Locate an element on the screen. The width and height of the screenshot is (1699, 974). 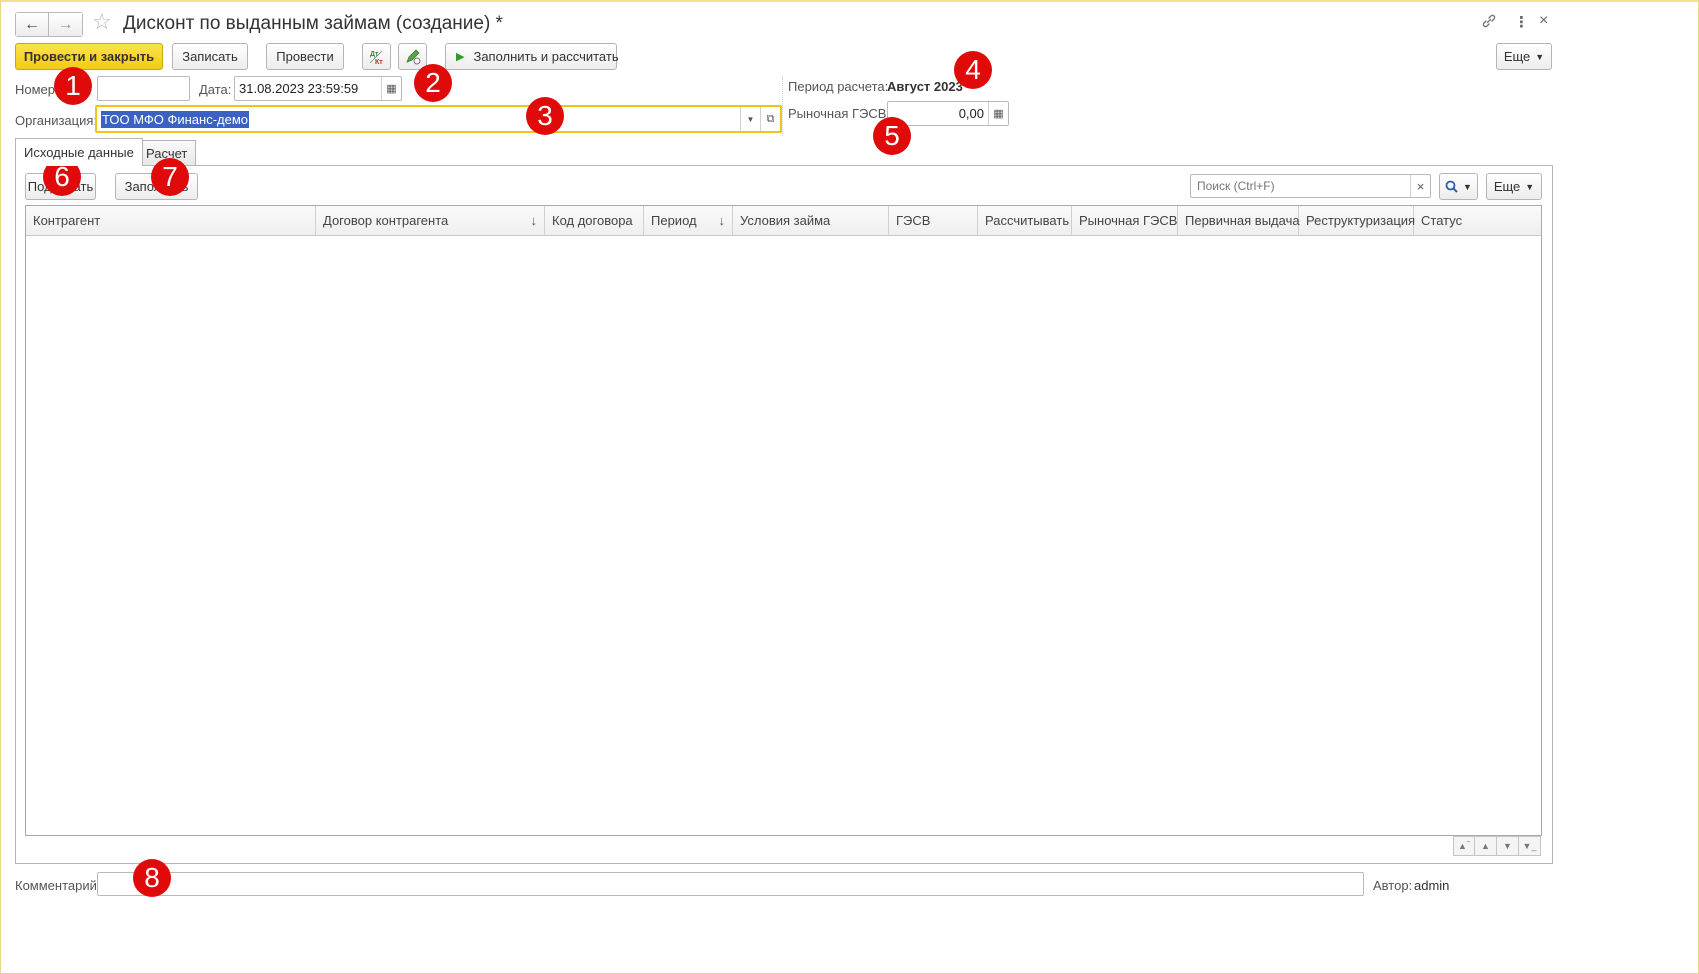
calendar-icon: ▦ is located at coordinates (391, 88).